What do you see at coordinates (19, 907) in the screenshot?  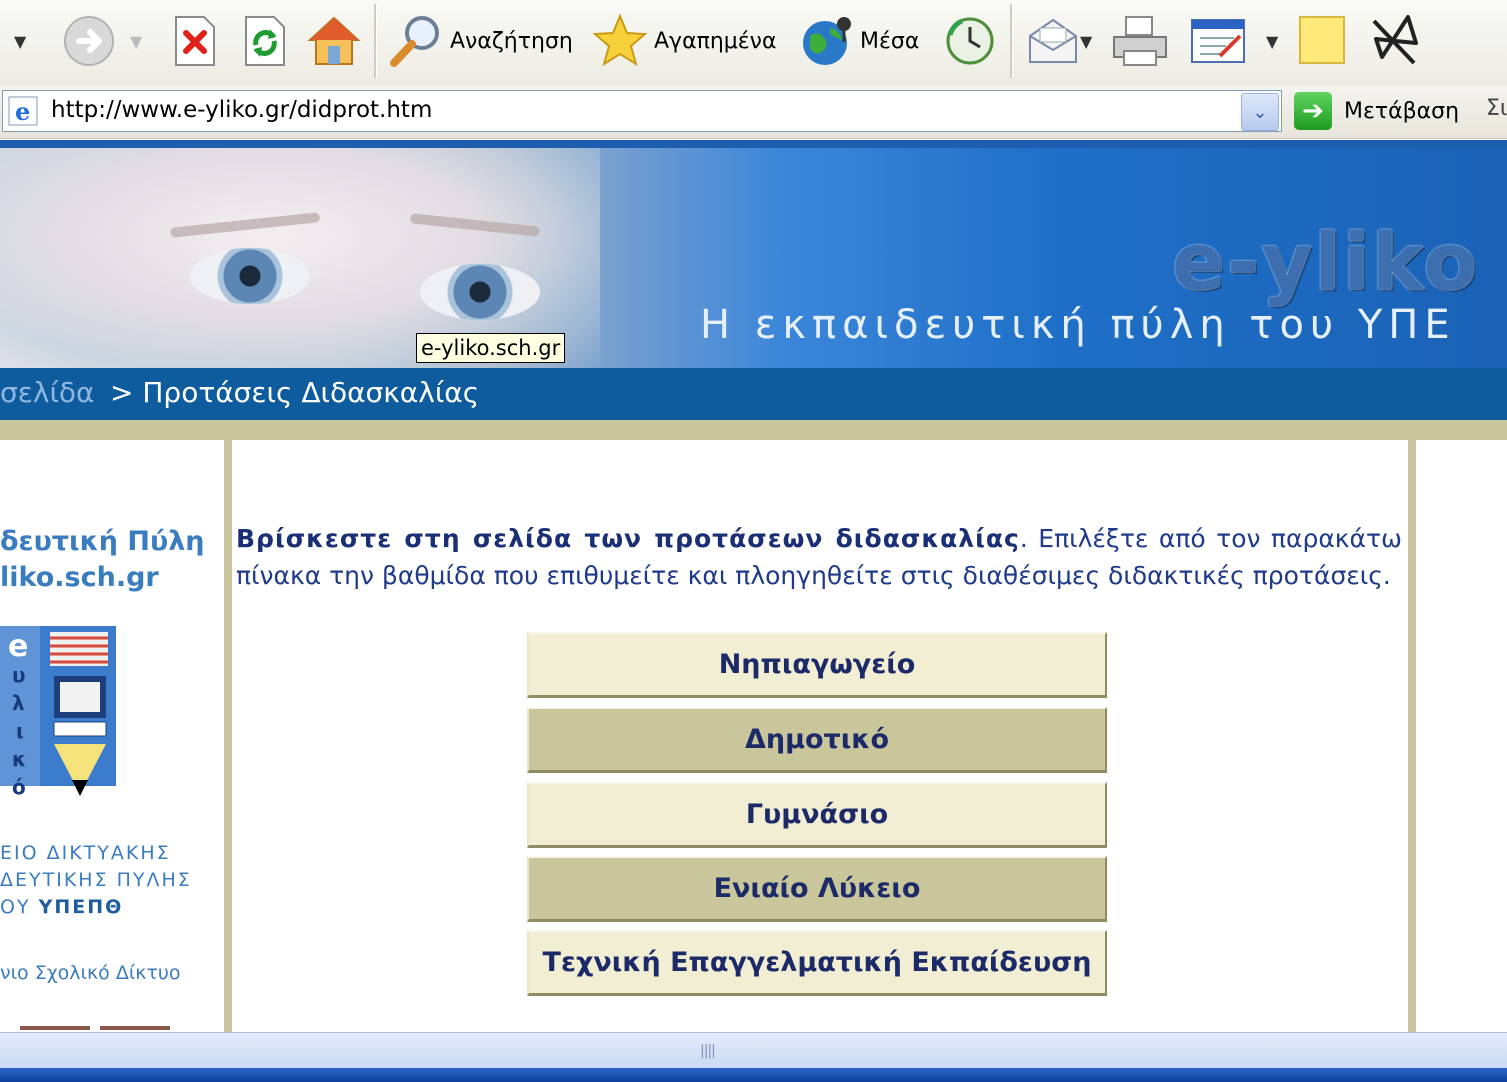 I see `ministry-line3-prefix: ΟΥ` at bounding box center [19, 907].